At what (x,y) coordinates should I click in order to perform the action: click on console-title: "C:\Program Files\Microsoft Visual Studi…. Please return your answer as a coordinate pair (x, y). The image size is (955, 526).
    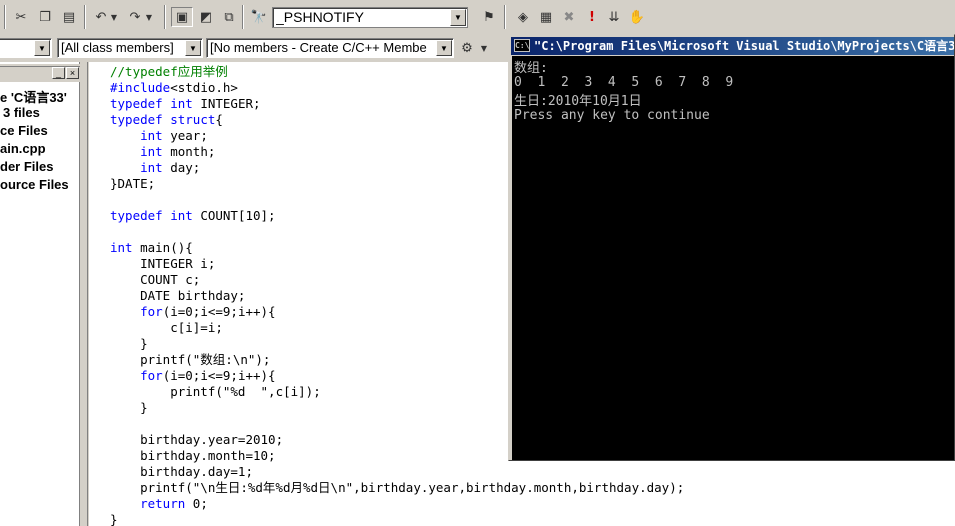
    Looking at the image, I should click on (744, 46).